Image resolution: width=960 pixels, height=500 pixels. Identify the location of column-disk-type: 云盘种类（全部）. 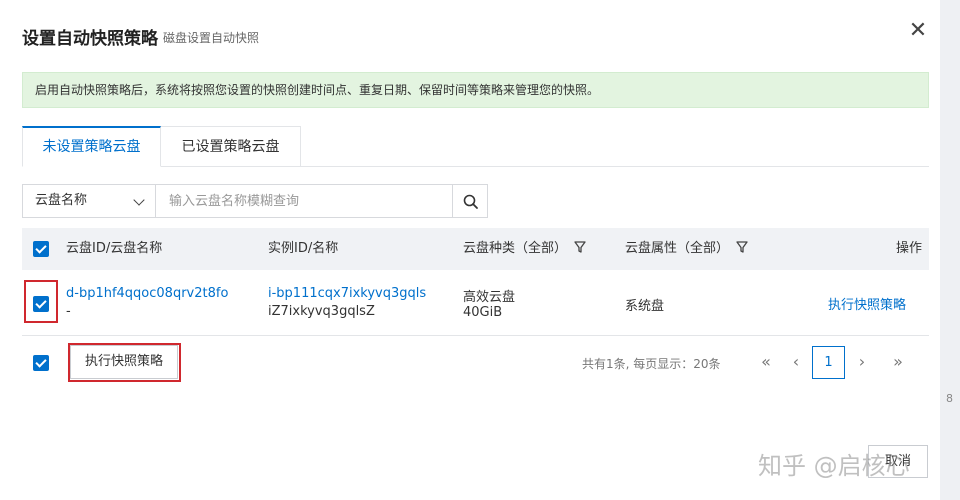
(525, 249).